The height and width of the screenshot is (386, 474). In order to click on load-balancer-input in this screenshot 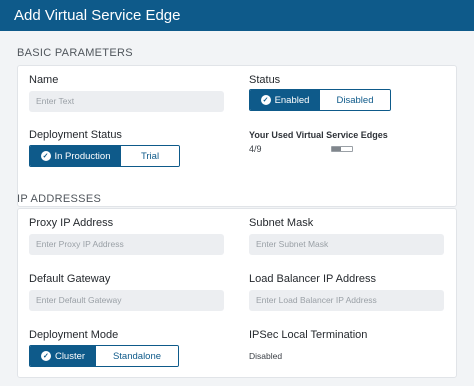, I will do `click(346, 300)`.